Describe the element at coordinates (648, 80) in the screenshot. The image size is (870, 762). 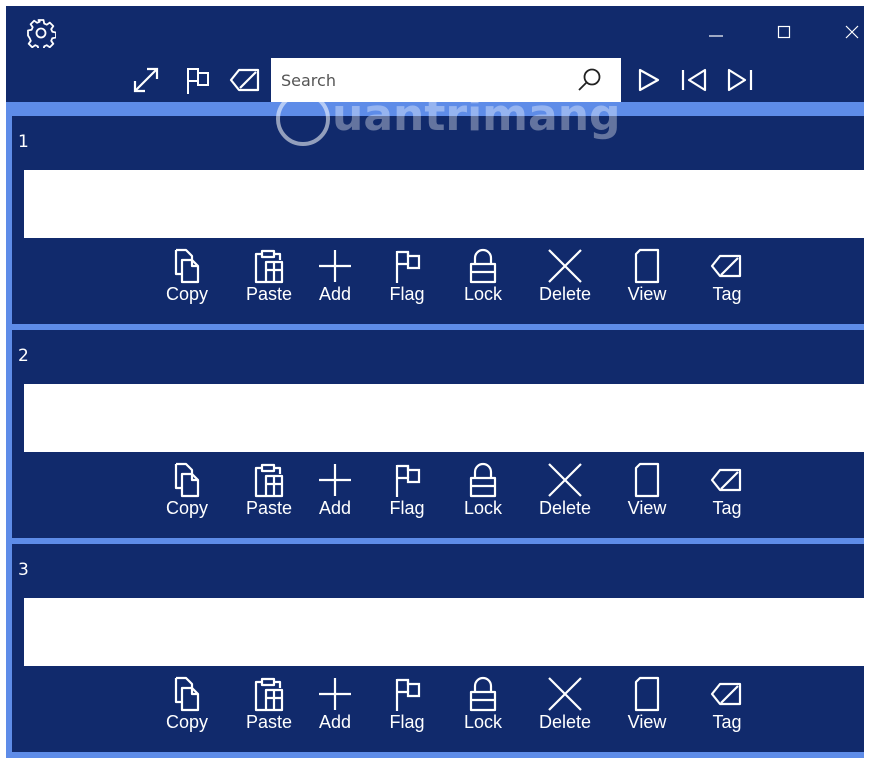
I see `play-icon` at that location.